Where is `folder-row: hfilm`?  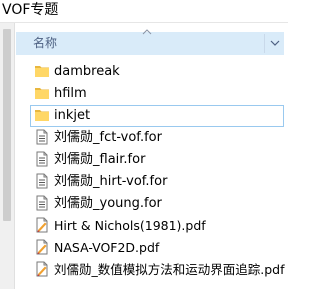 folder-row: hfilm is located at coordinates (150, 94).